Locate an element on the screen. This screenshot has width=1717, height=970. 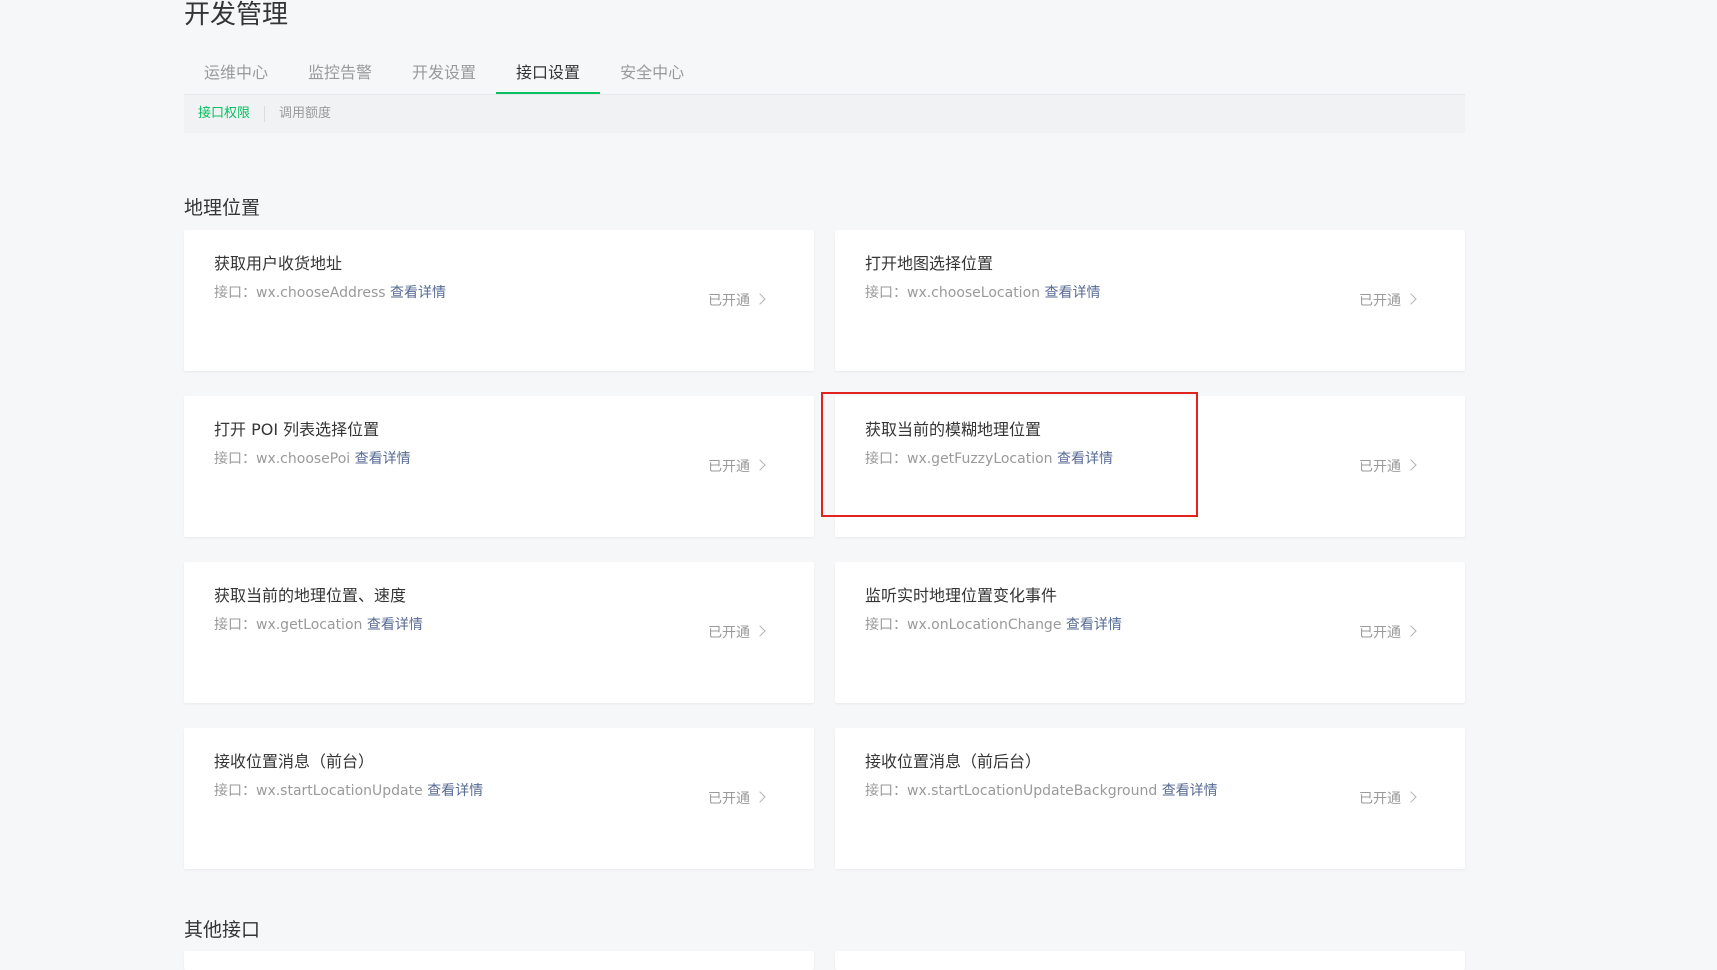
api-name: 接口：wx.startLocationUpdateBackground is located at coordinates (1011, 791).